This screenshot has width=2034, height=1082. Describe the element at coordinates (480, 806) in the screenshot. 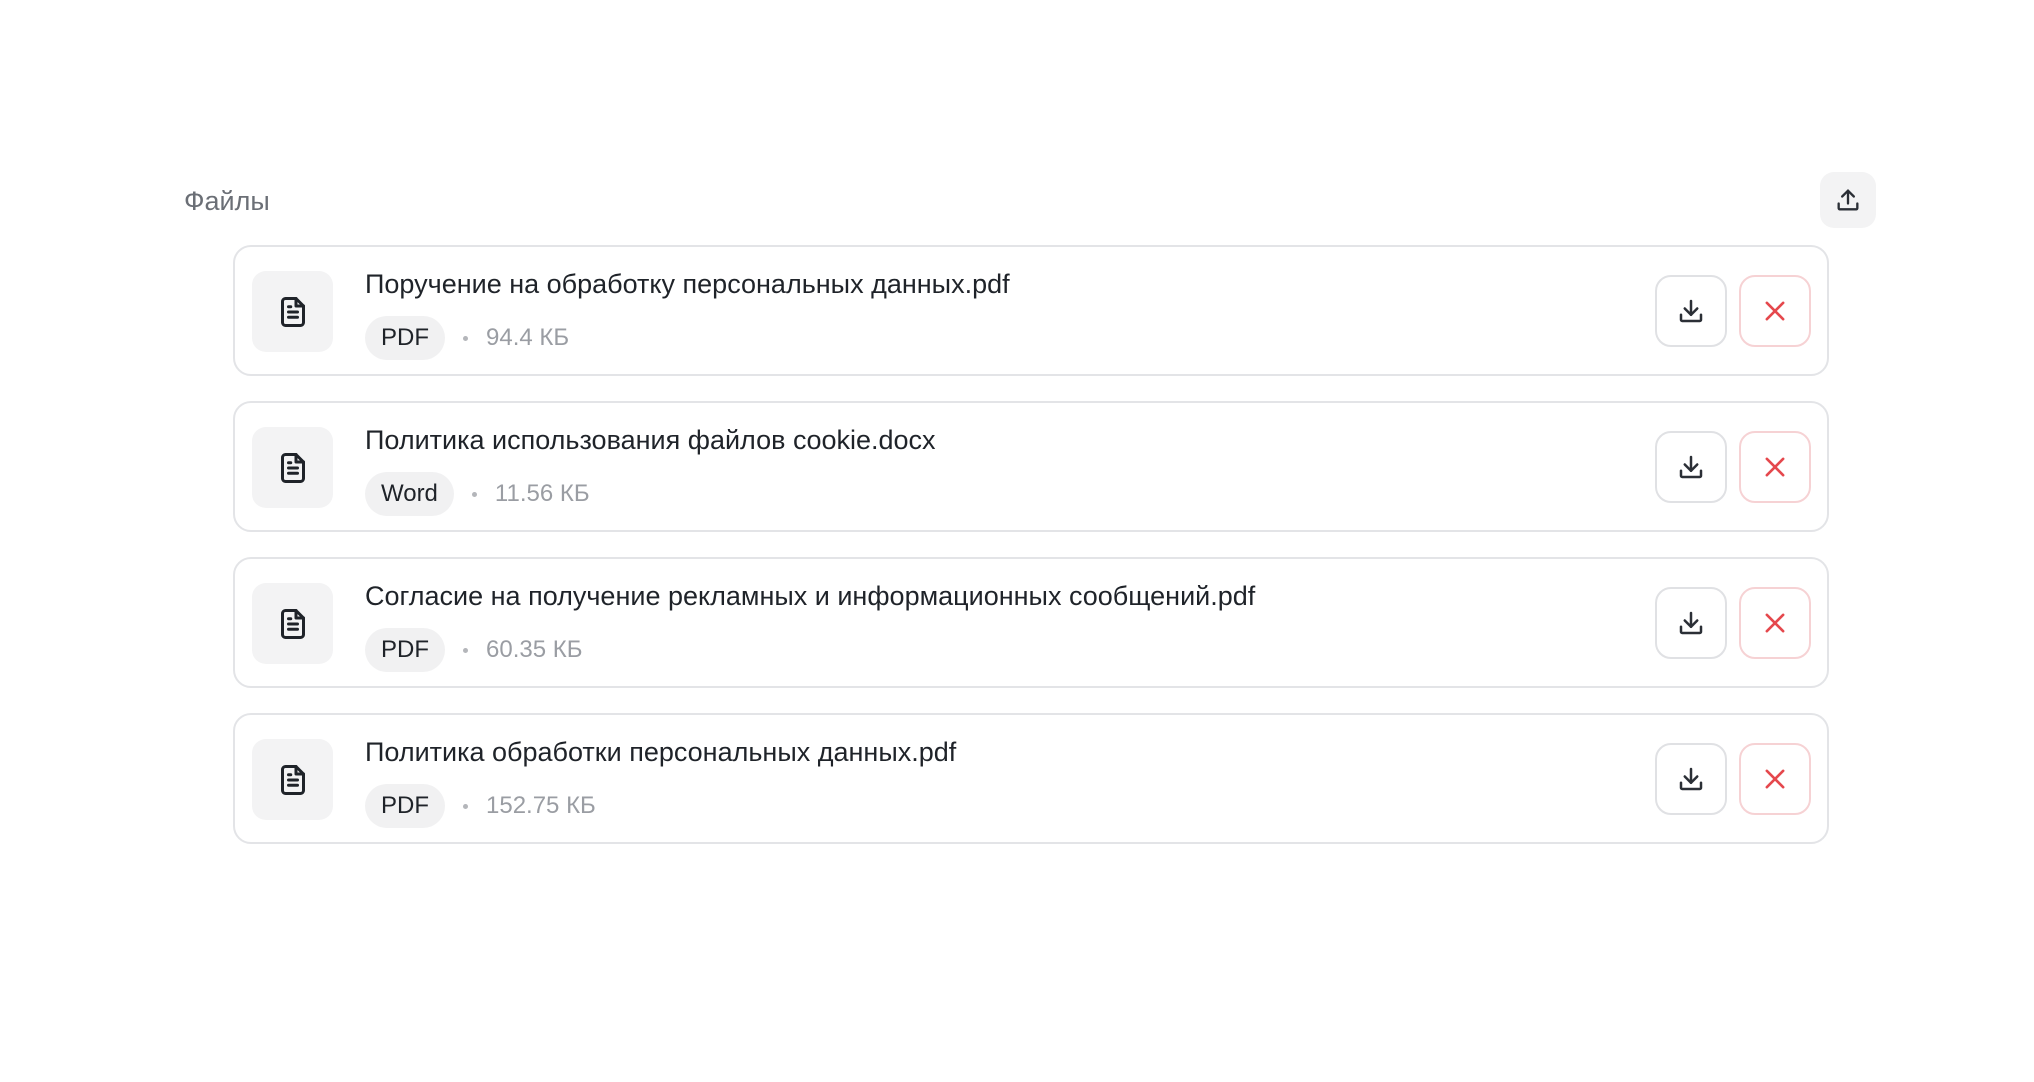

I see `file-meta: PDF 152.75 КБ` at that location.